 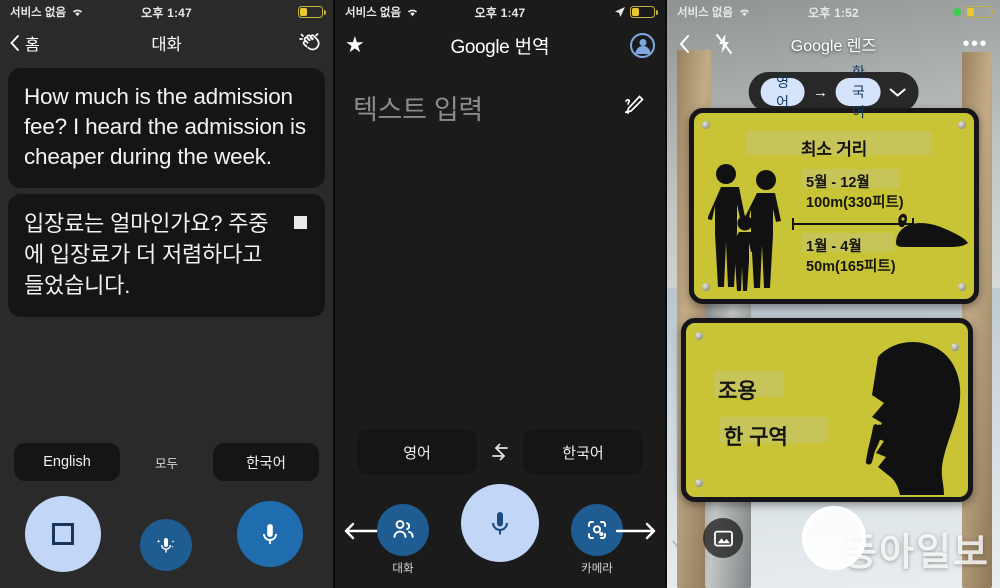 What do you see at coordinates (913, 418) in the screenshot?
I see `shush-face-silhouette-icon` at bounding box center [913, 418].